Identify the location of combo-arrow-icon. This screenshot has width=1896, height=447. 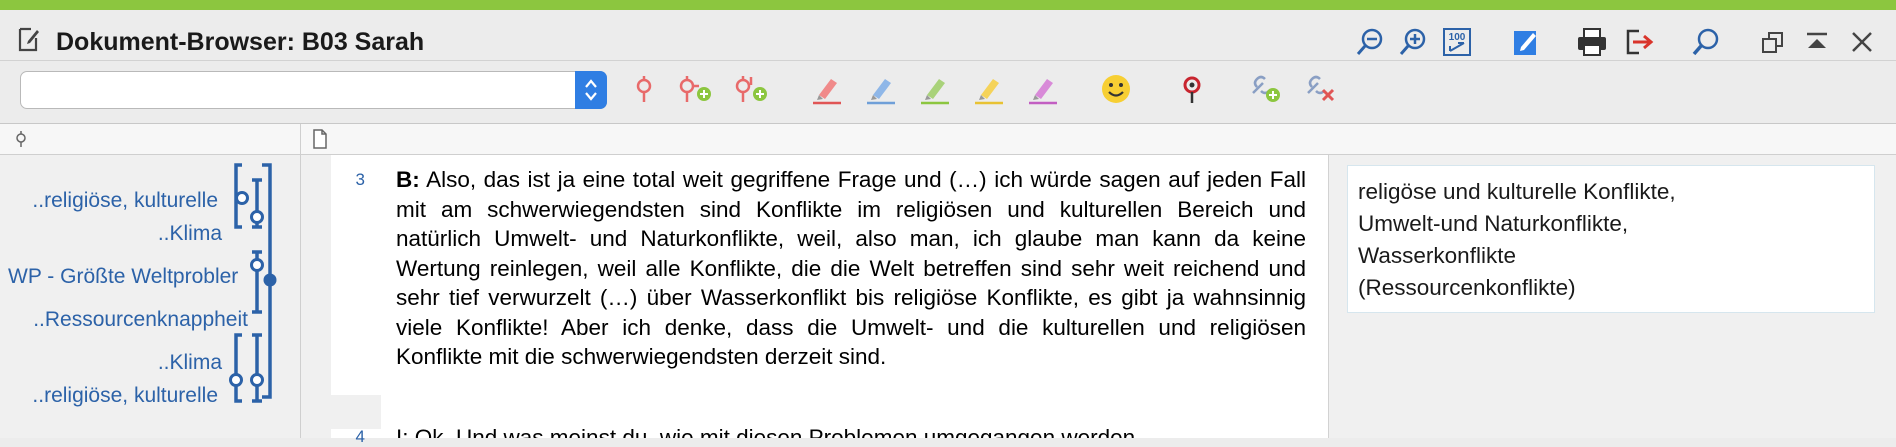
(591, 90).